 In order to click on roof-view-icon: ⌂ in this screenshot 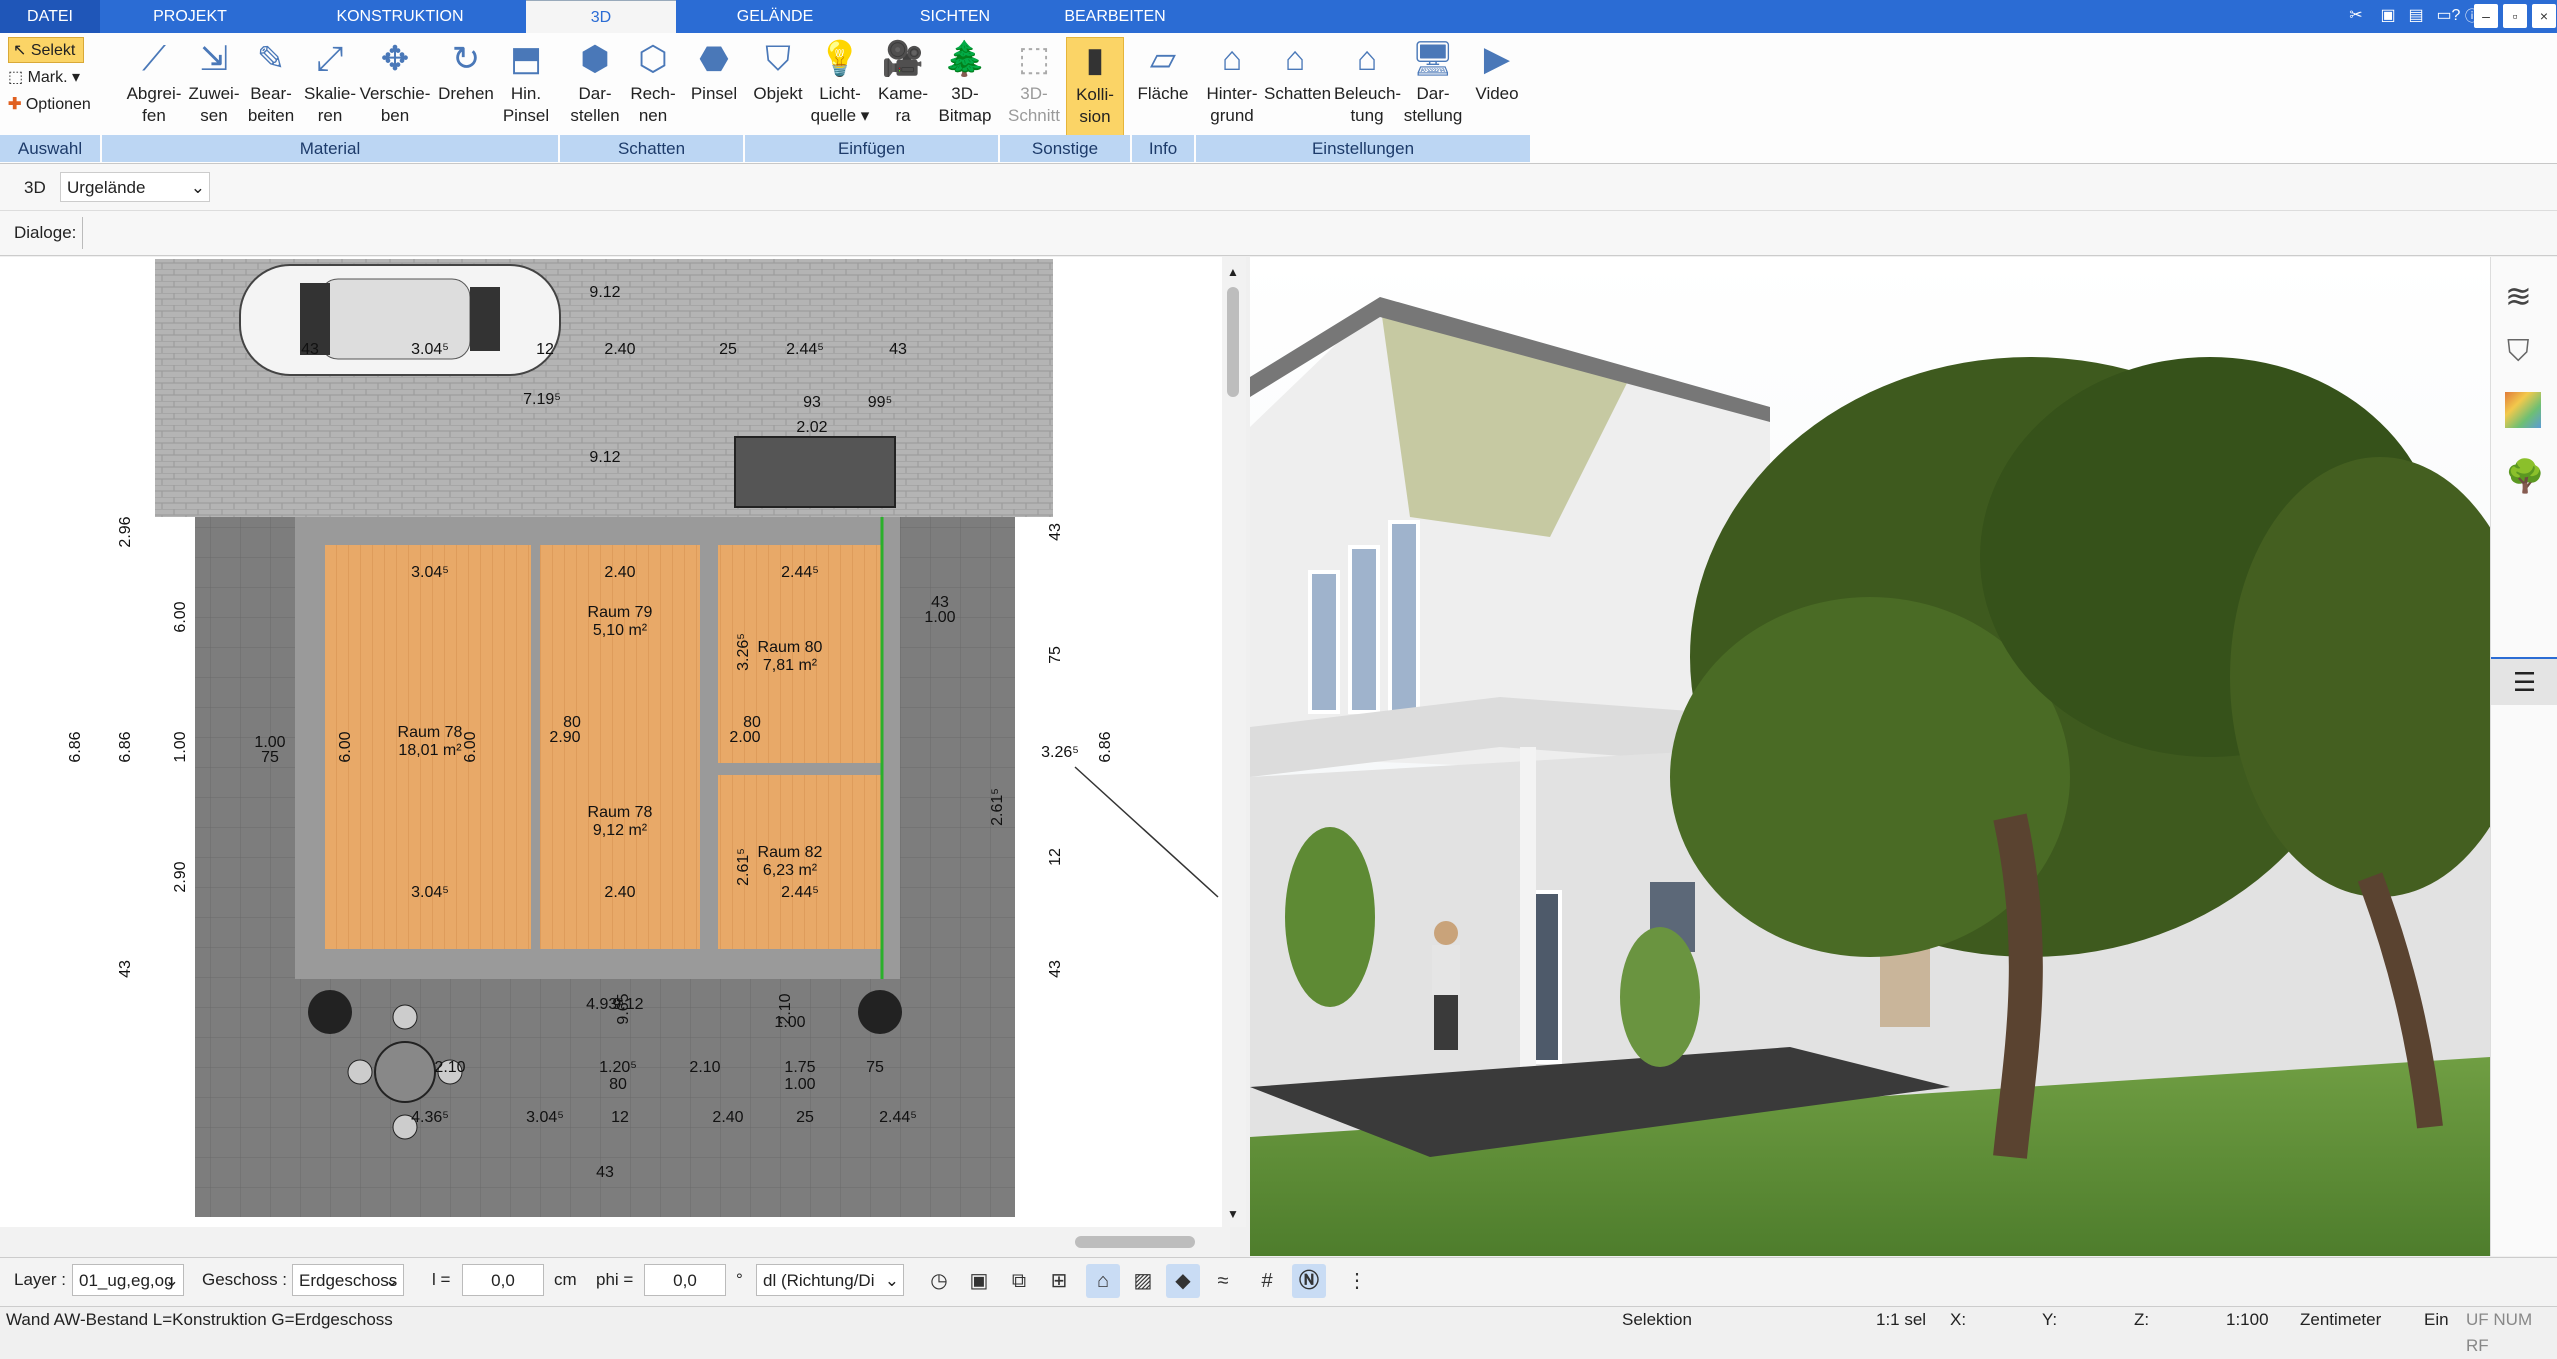, I will do `click(1103, 1281)`.